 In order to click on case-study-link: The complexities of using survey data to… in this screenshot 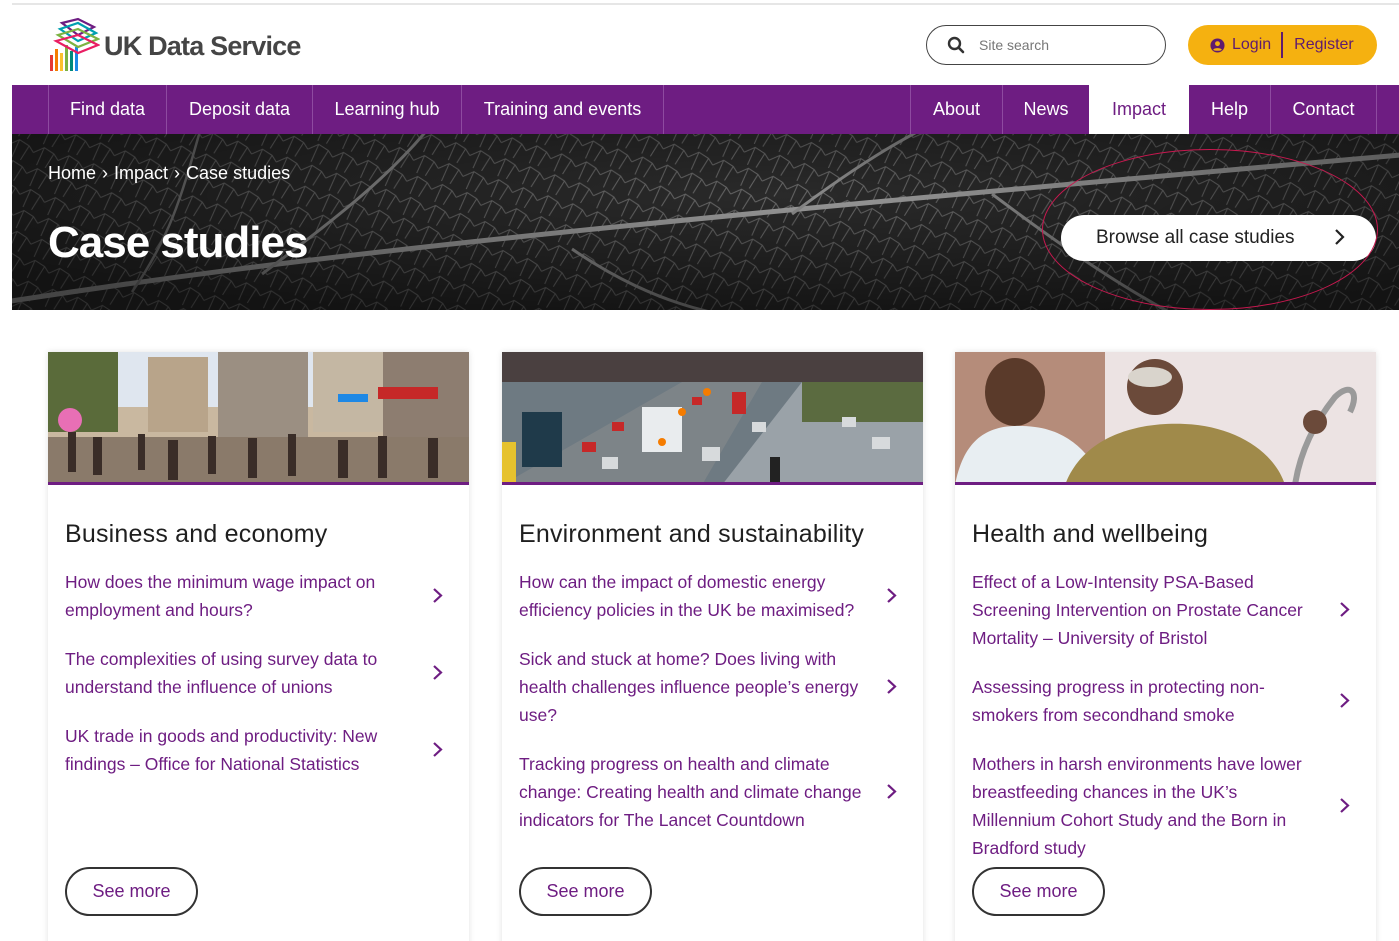, I will do `click(262, 673)`.